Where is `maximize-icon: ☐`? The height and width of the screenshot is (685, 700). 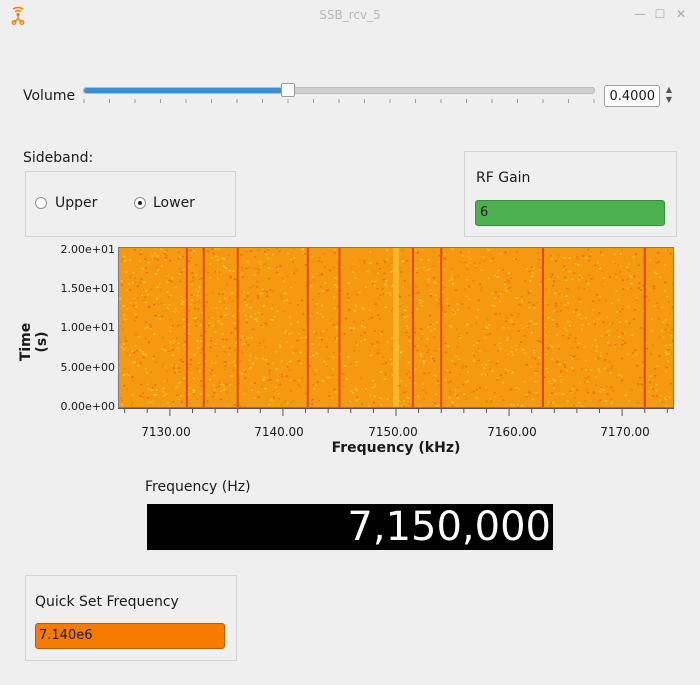 maximize-icon: ☐ is located at coordinates (660, 14).